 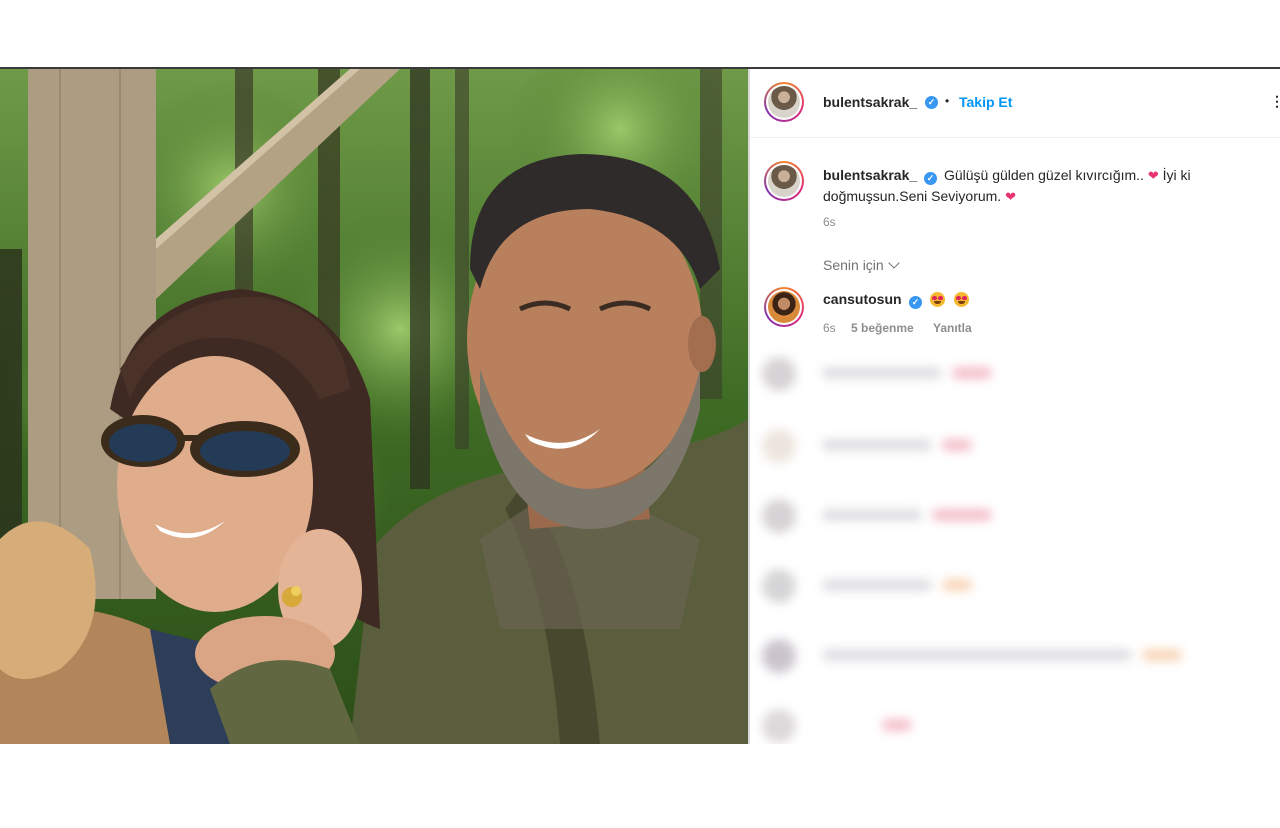 What do you see at coordinates (1275, 101) in the screenshot?
I see `more-options-icon: ⋮` at bounding box center [1275, 101].